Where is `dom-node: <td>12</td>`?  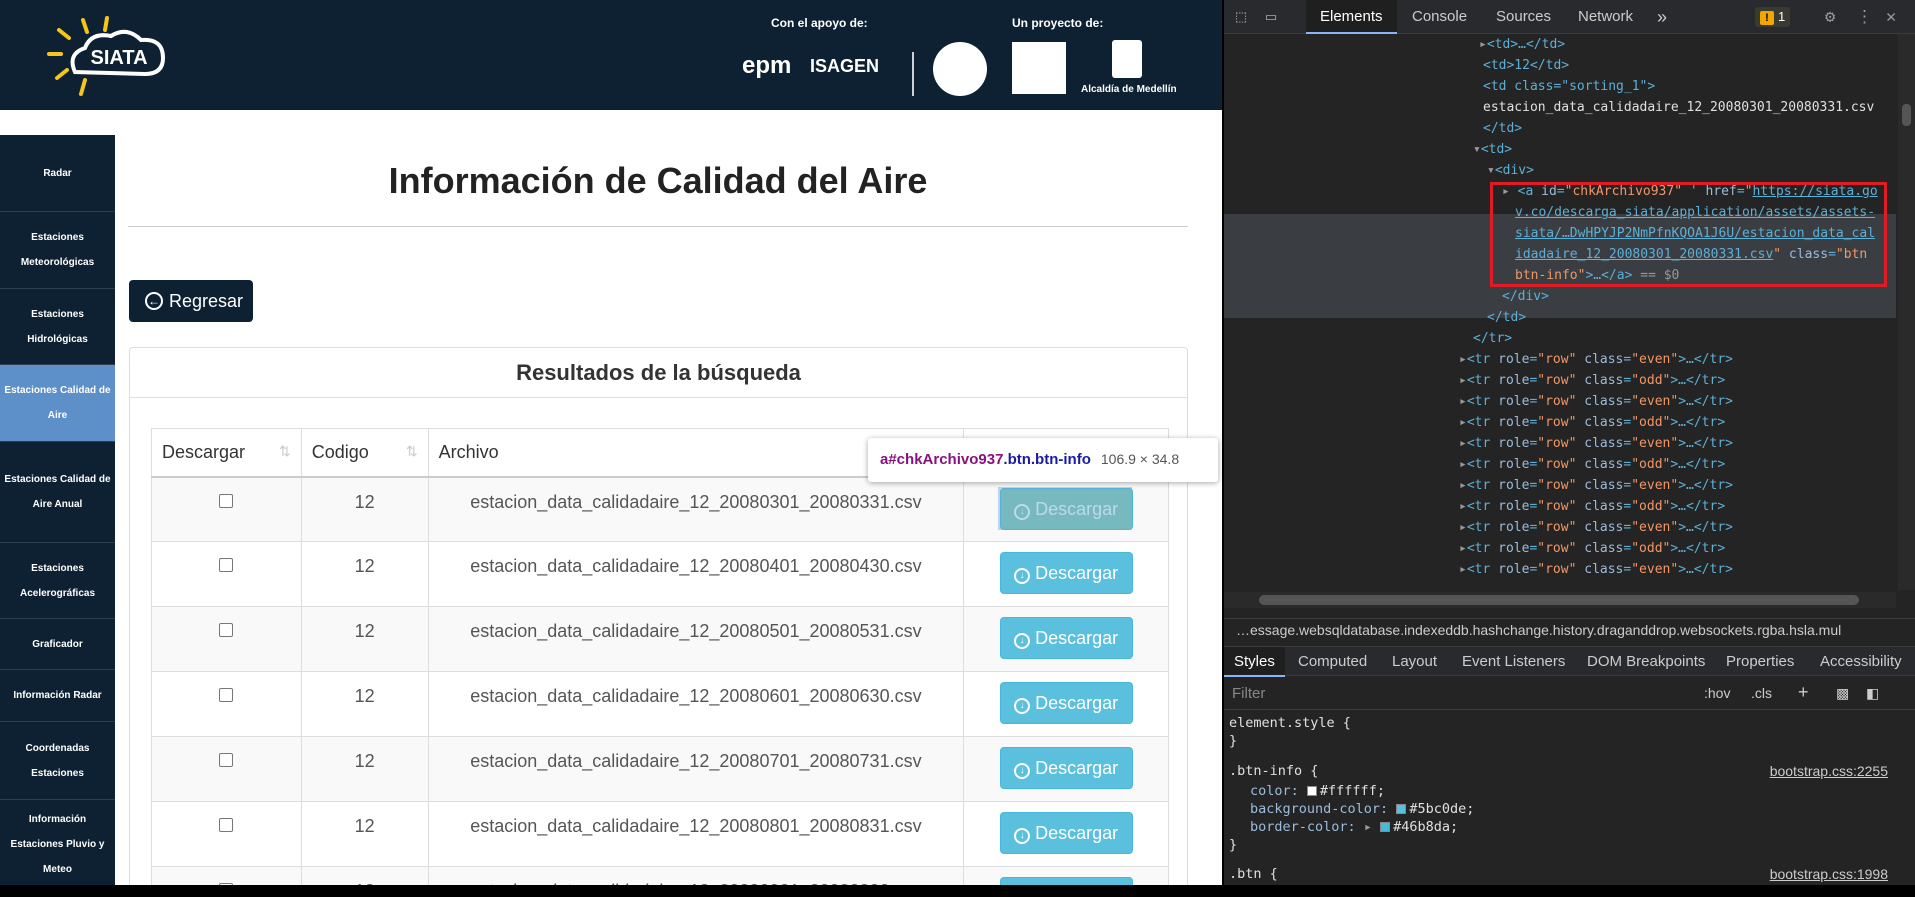 dom-node: <td>12</td> is located at coordinates (1560, 65).